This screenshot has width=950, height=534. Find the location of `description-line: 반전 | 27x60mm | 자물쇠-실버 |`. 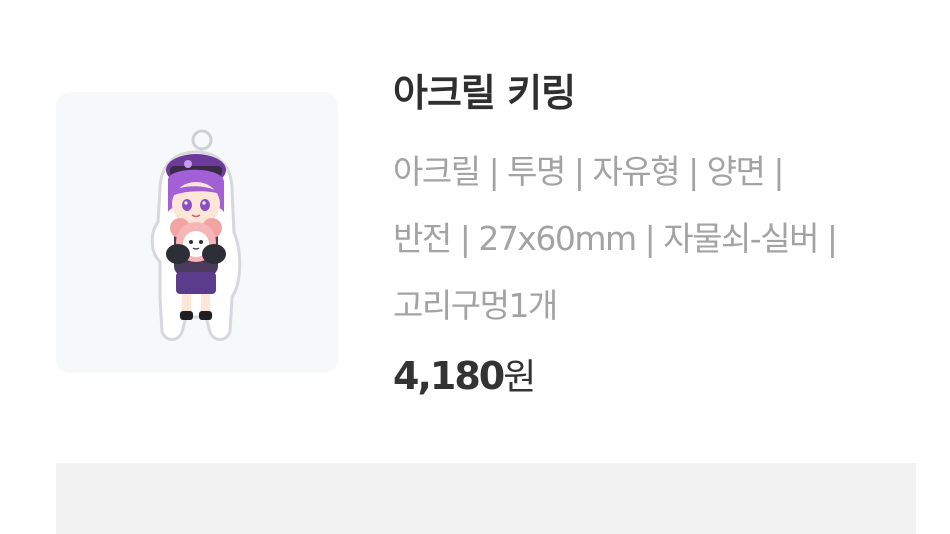

description-line: 반전 | 27x60mm | 자물쇠-실버 | is located at coordinates (615, 238).